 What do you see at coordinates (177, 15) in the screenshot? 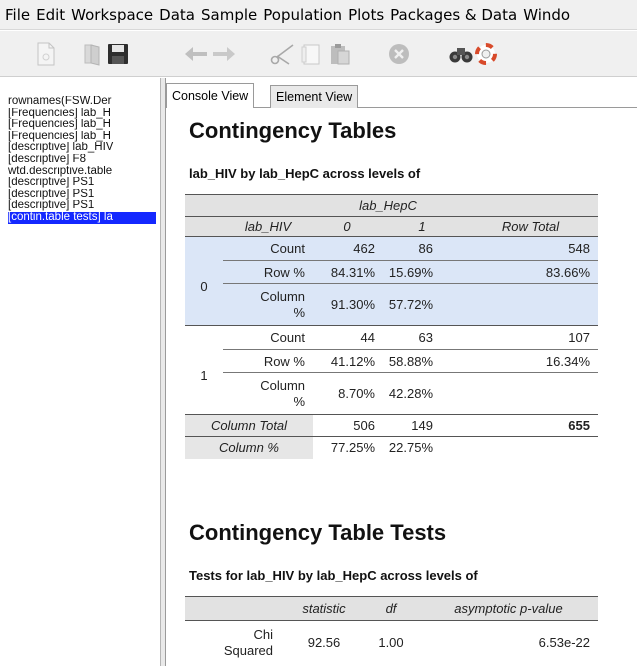
I see `menu-data: Data` at bounding box center [177, 15].